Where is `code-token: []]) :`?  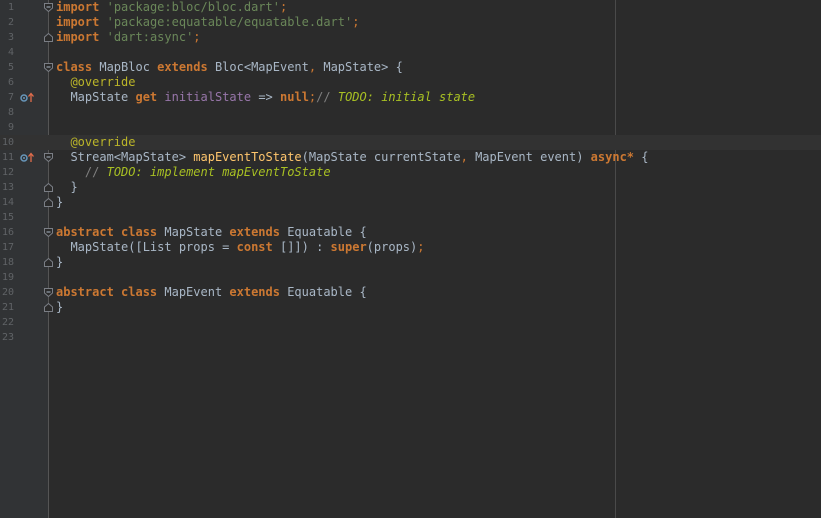
code-token: []]) : is located at coordinates (301, 247).